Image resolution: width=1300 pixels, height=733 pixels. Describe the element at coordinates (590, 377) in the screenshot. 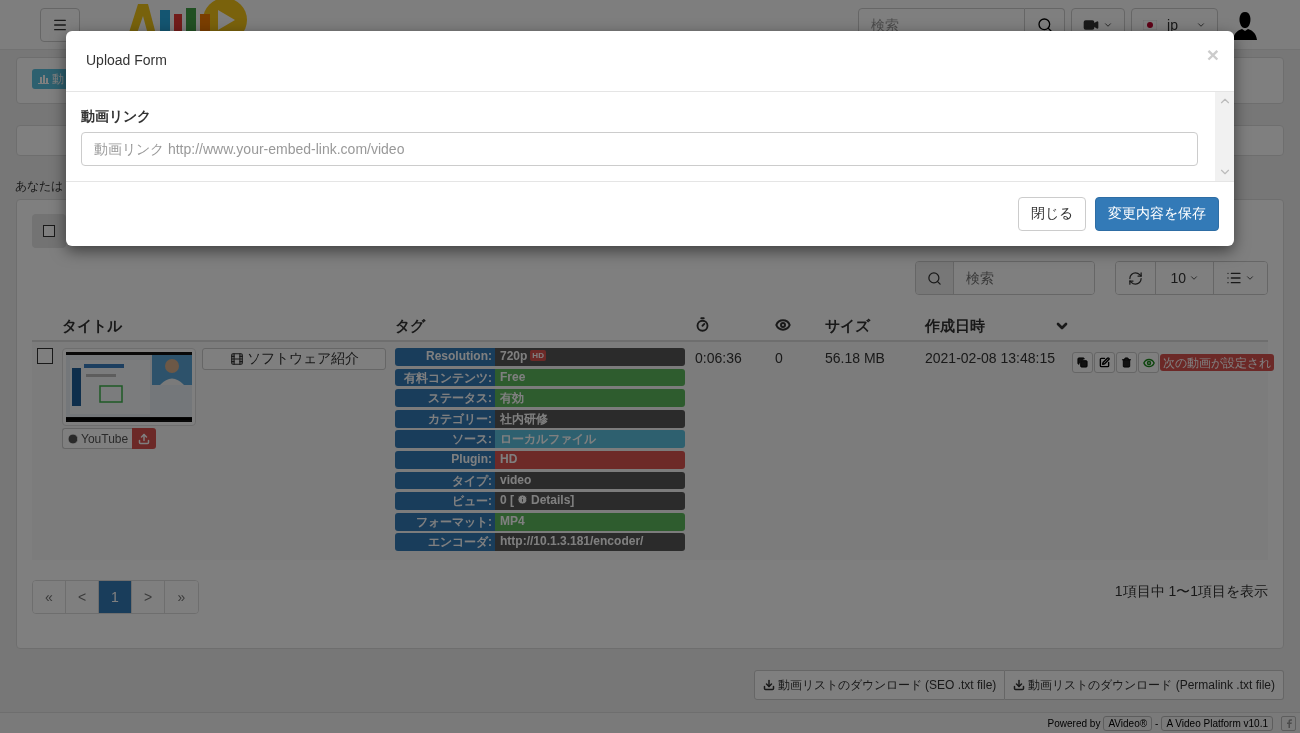

I see `tag-value: Free` at that location.